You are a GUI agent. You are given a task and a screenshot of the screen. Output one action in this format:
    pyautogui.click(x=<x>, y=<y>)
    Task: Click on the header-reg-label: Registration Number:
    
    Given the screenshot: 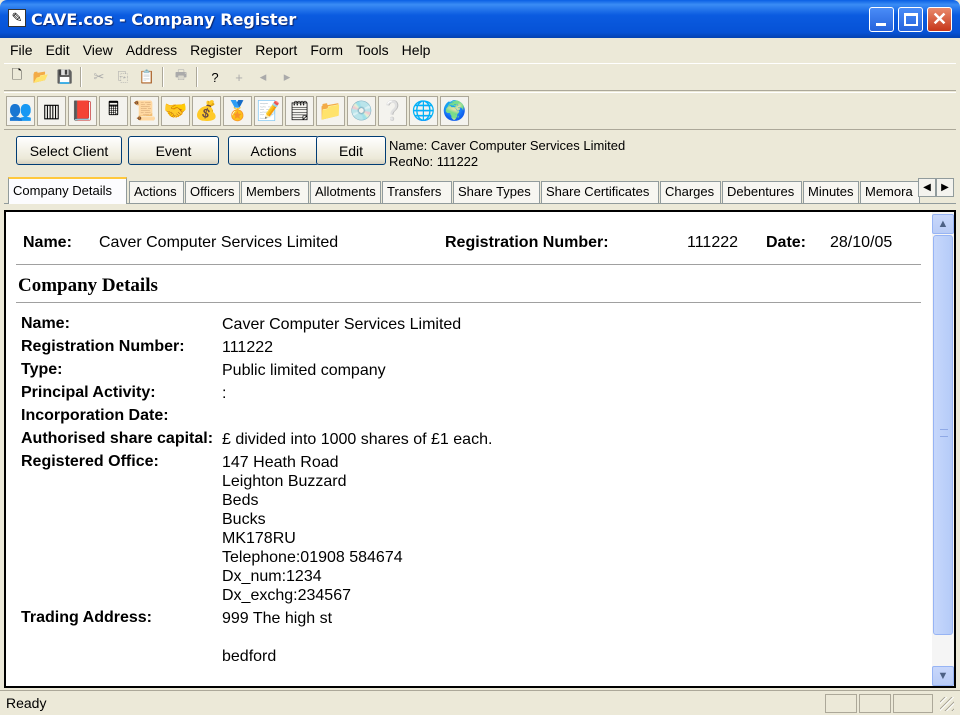 What is the action you would take?
    pyautogui.click(x=527, y=242)
    